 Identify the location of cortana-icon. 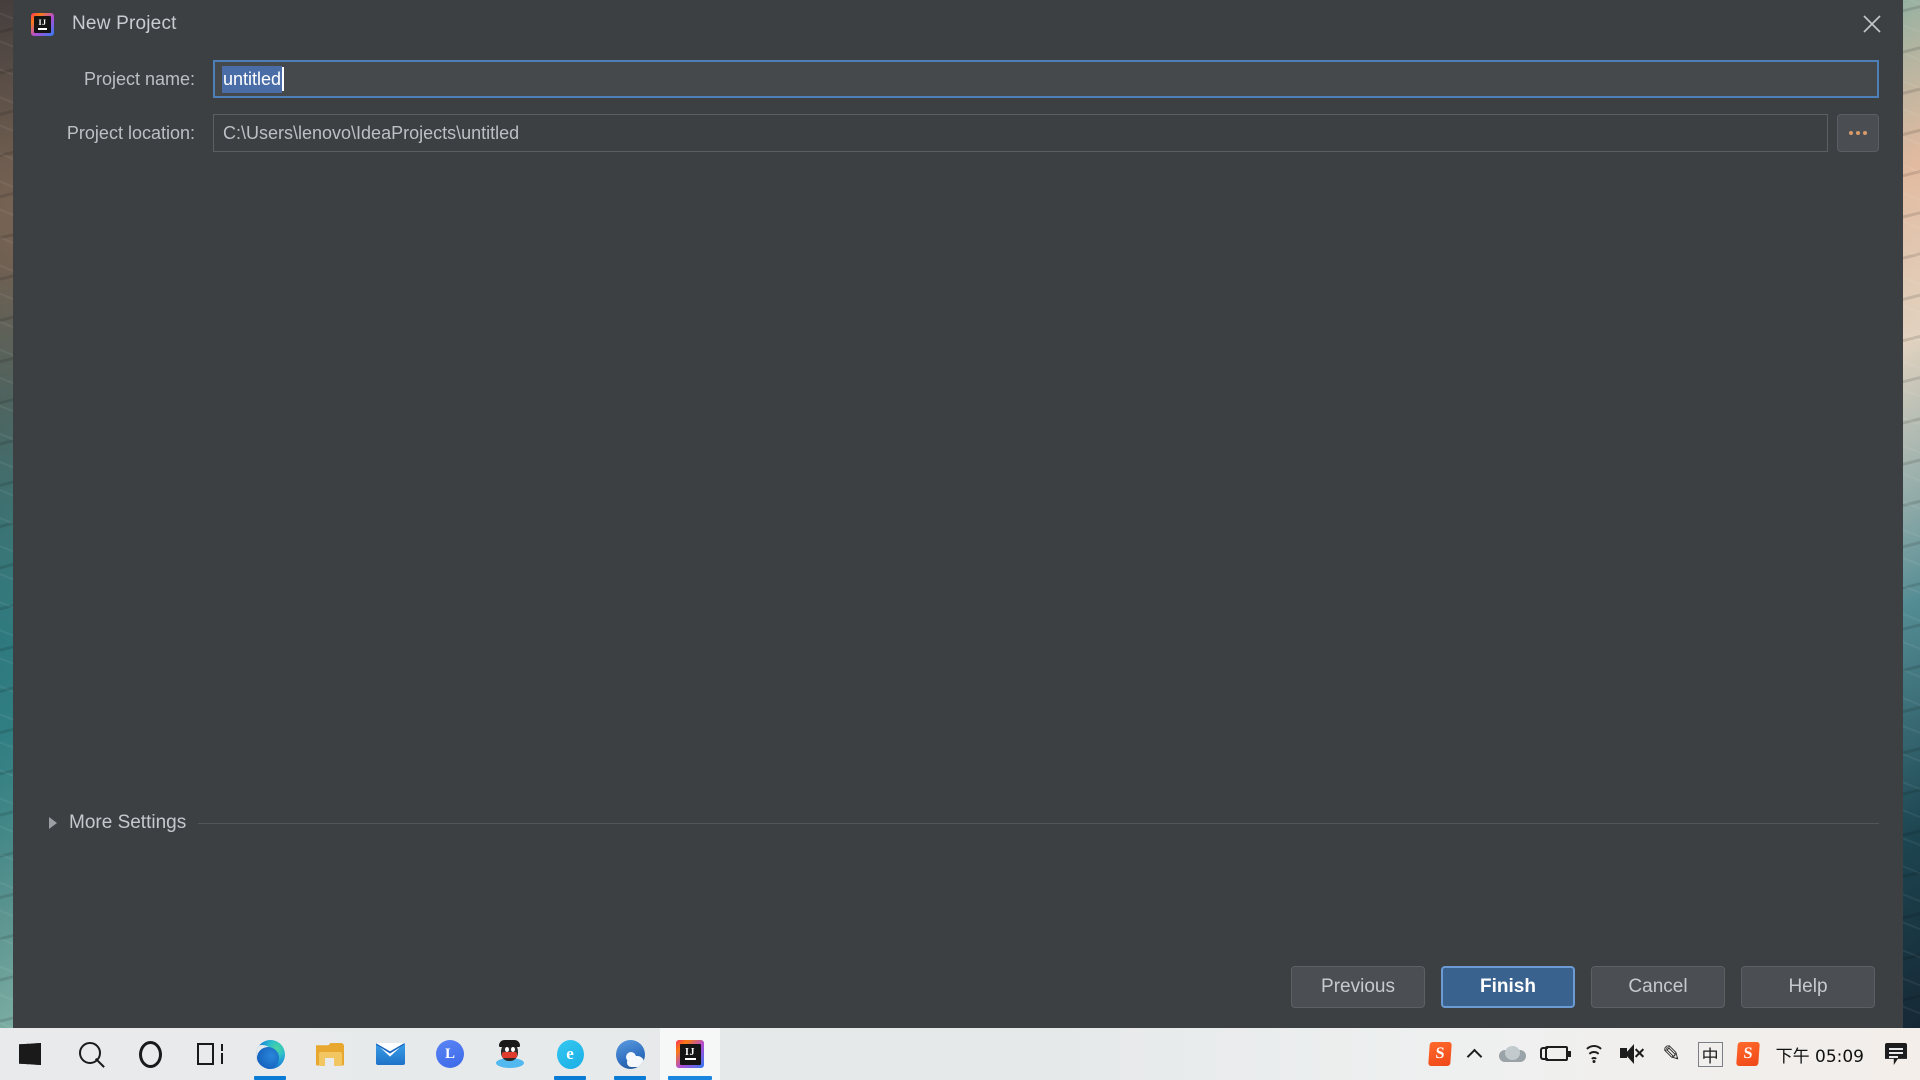
(150, 1054).